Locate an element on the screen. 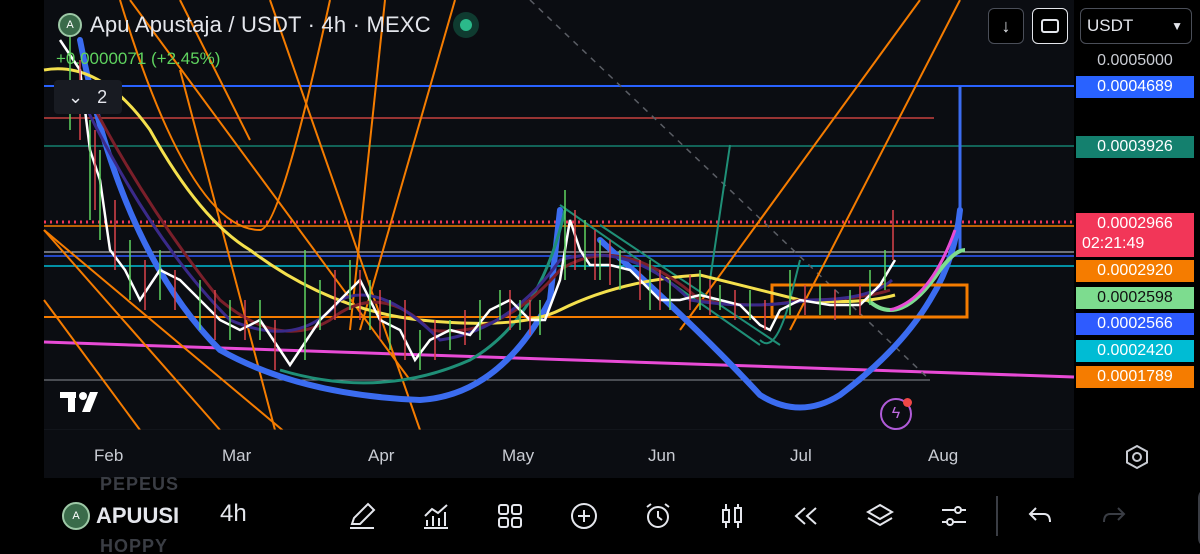 The height and width of the screenshot is (554, 1200). tradingview-logo-icon is located at coordinates (79, 402).